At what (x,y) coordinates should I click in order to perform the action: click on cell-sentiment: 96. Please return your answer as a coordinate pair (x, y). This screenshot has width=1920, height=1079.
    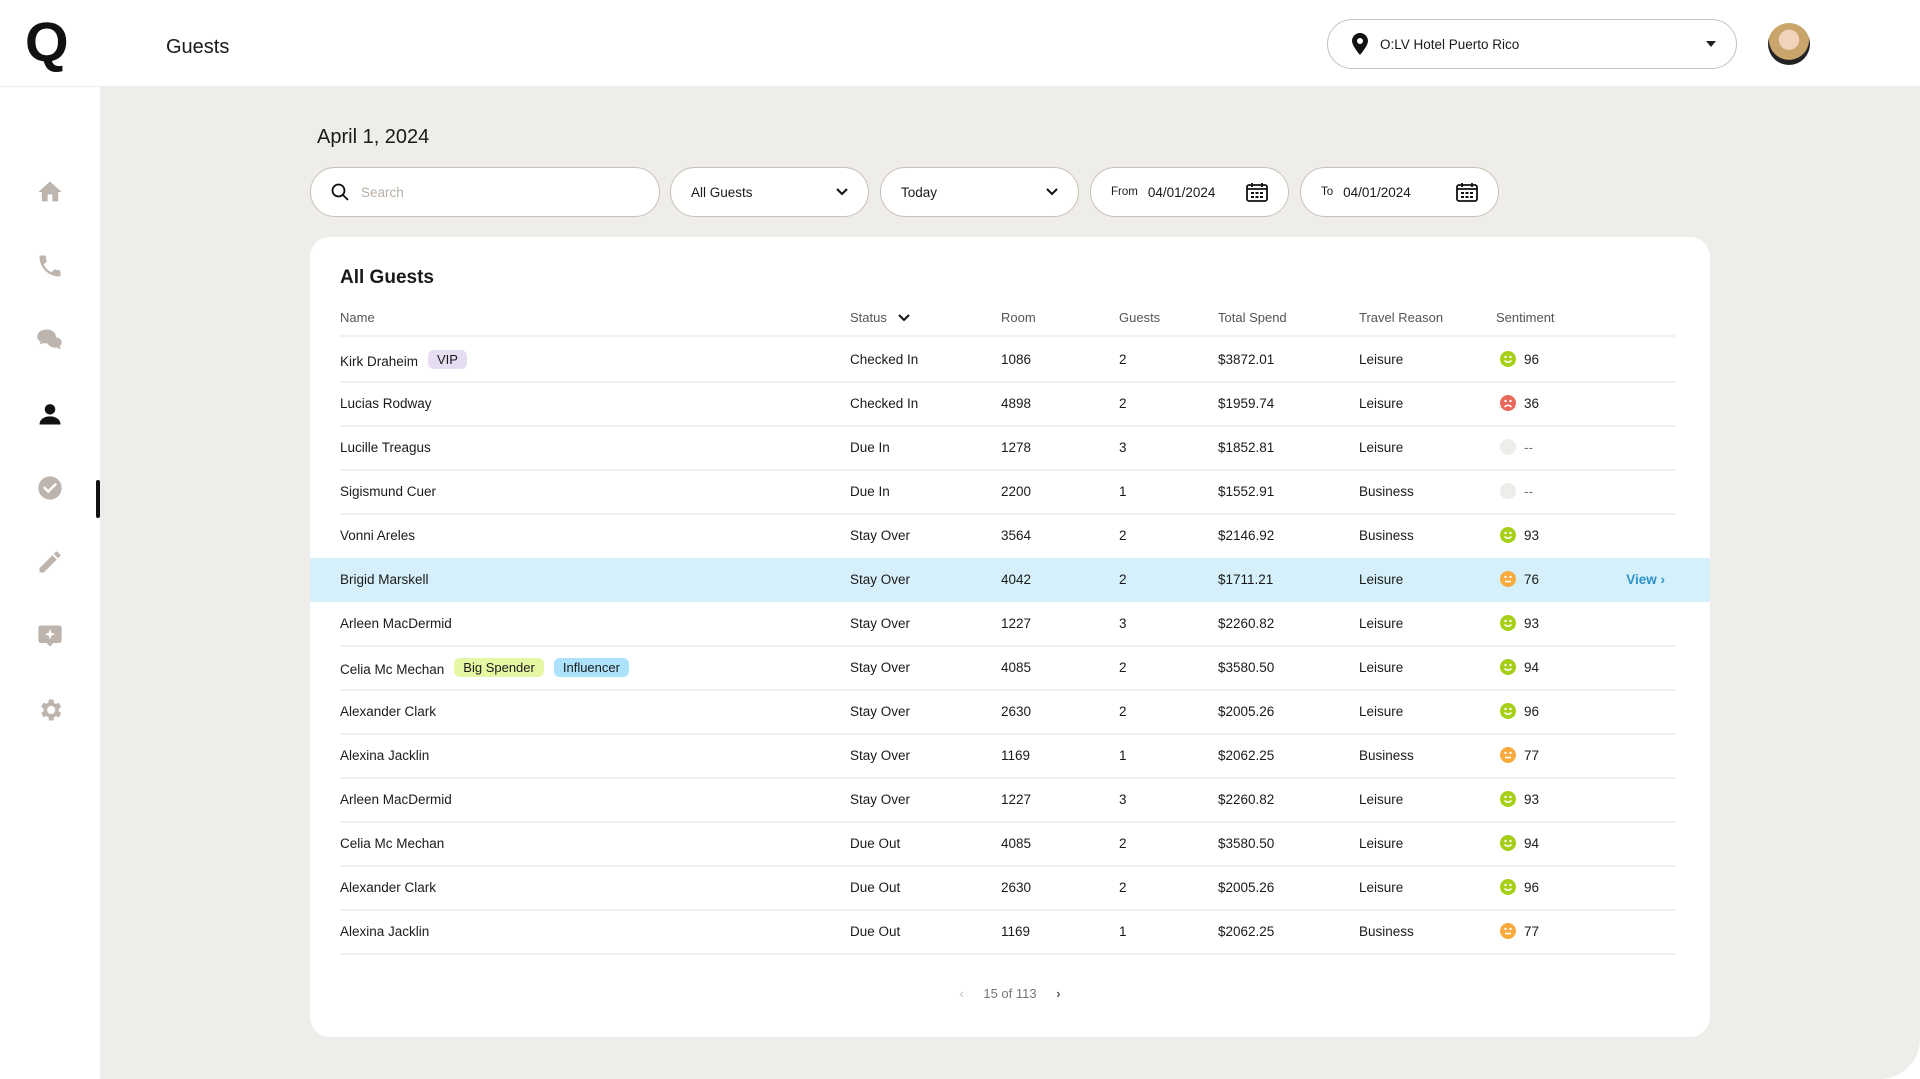
    Looking at the image, I should click on (1519, 711).